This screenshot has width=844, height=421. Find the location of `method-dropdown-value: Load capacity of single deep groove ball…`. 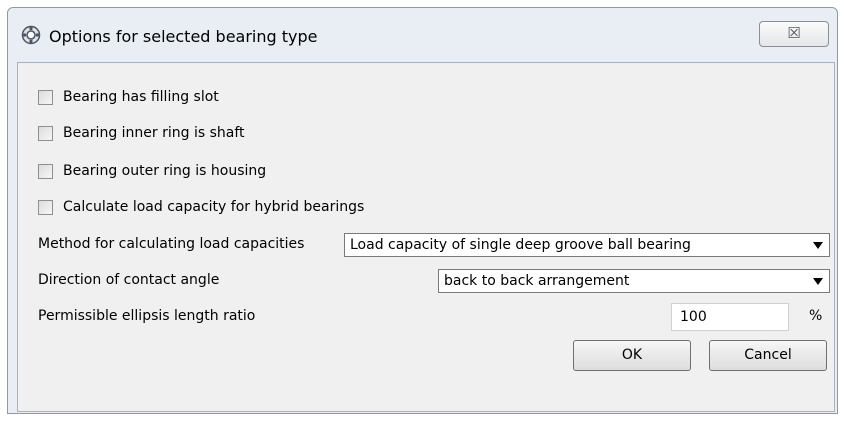

method-dropdown-value: Load capacity of single deep groove ball… is located at coordinates (520, 245).